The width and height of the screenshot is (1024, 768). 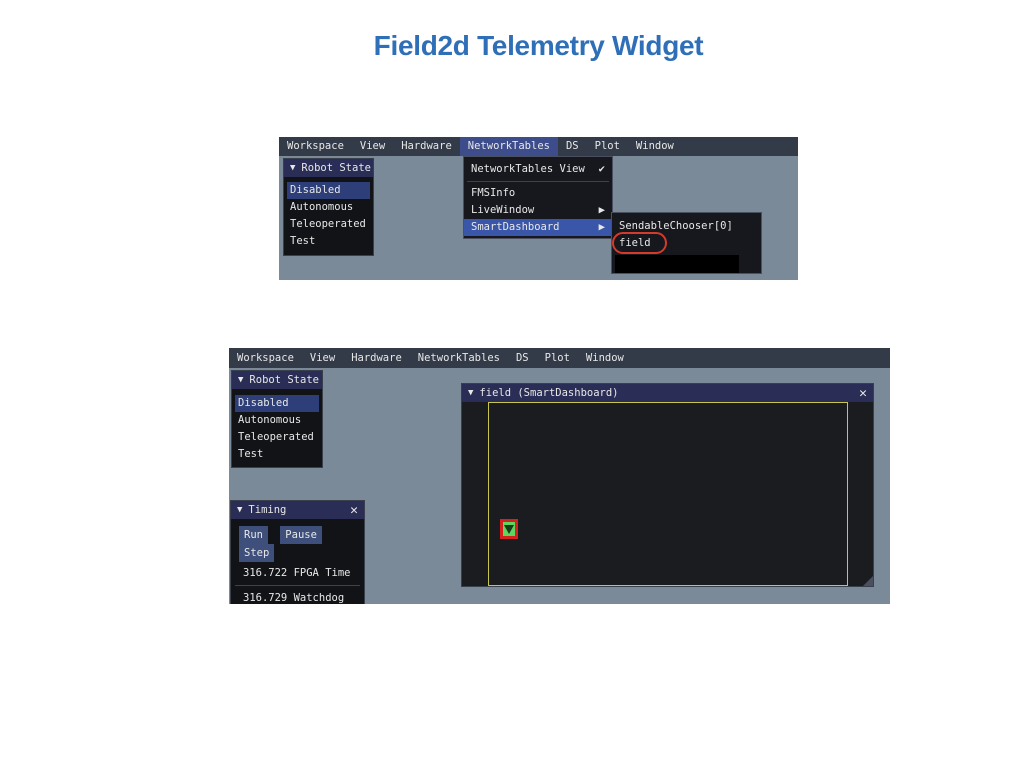 I want to click on field-window: ▼ field (SmartDashboard) ✕, so click(x=667, y=485).